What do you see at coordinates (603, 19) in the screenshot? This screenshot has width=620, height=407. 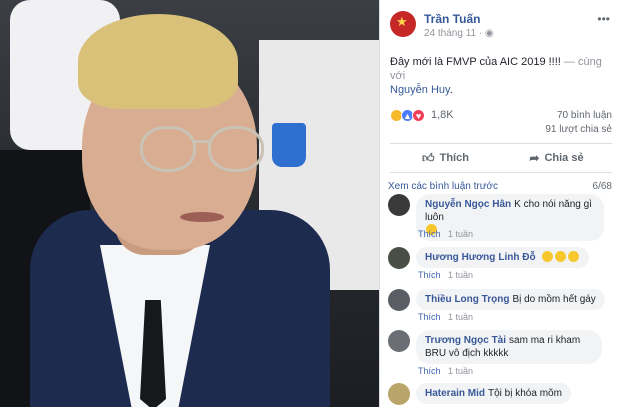 I see `more-options-icon: •••` at bounding box center [603, 19].